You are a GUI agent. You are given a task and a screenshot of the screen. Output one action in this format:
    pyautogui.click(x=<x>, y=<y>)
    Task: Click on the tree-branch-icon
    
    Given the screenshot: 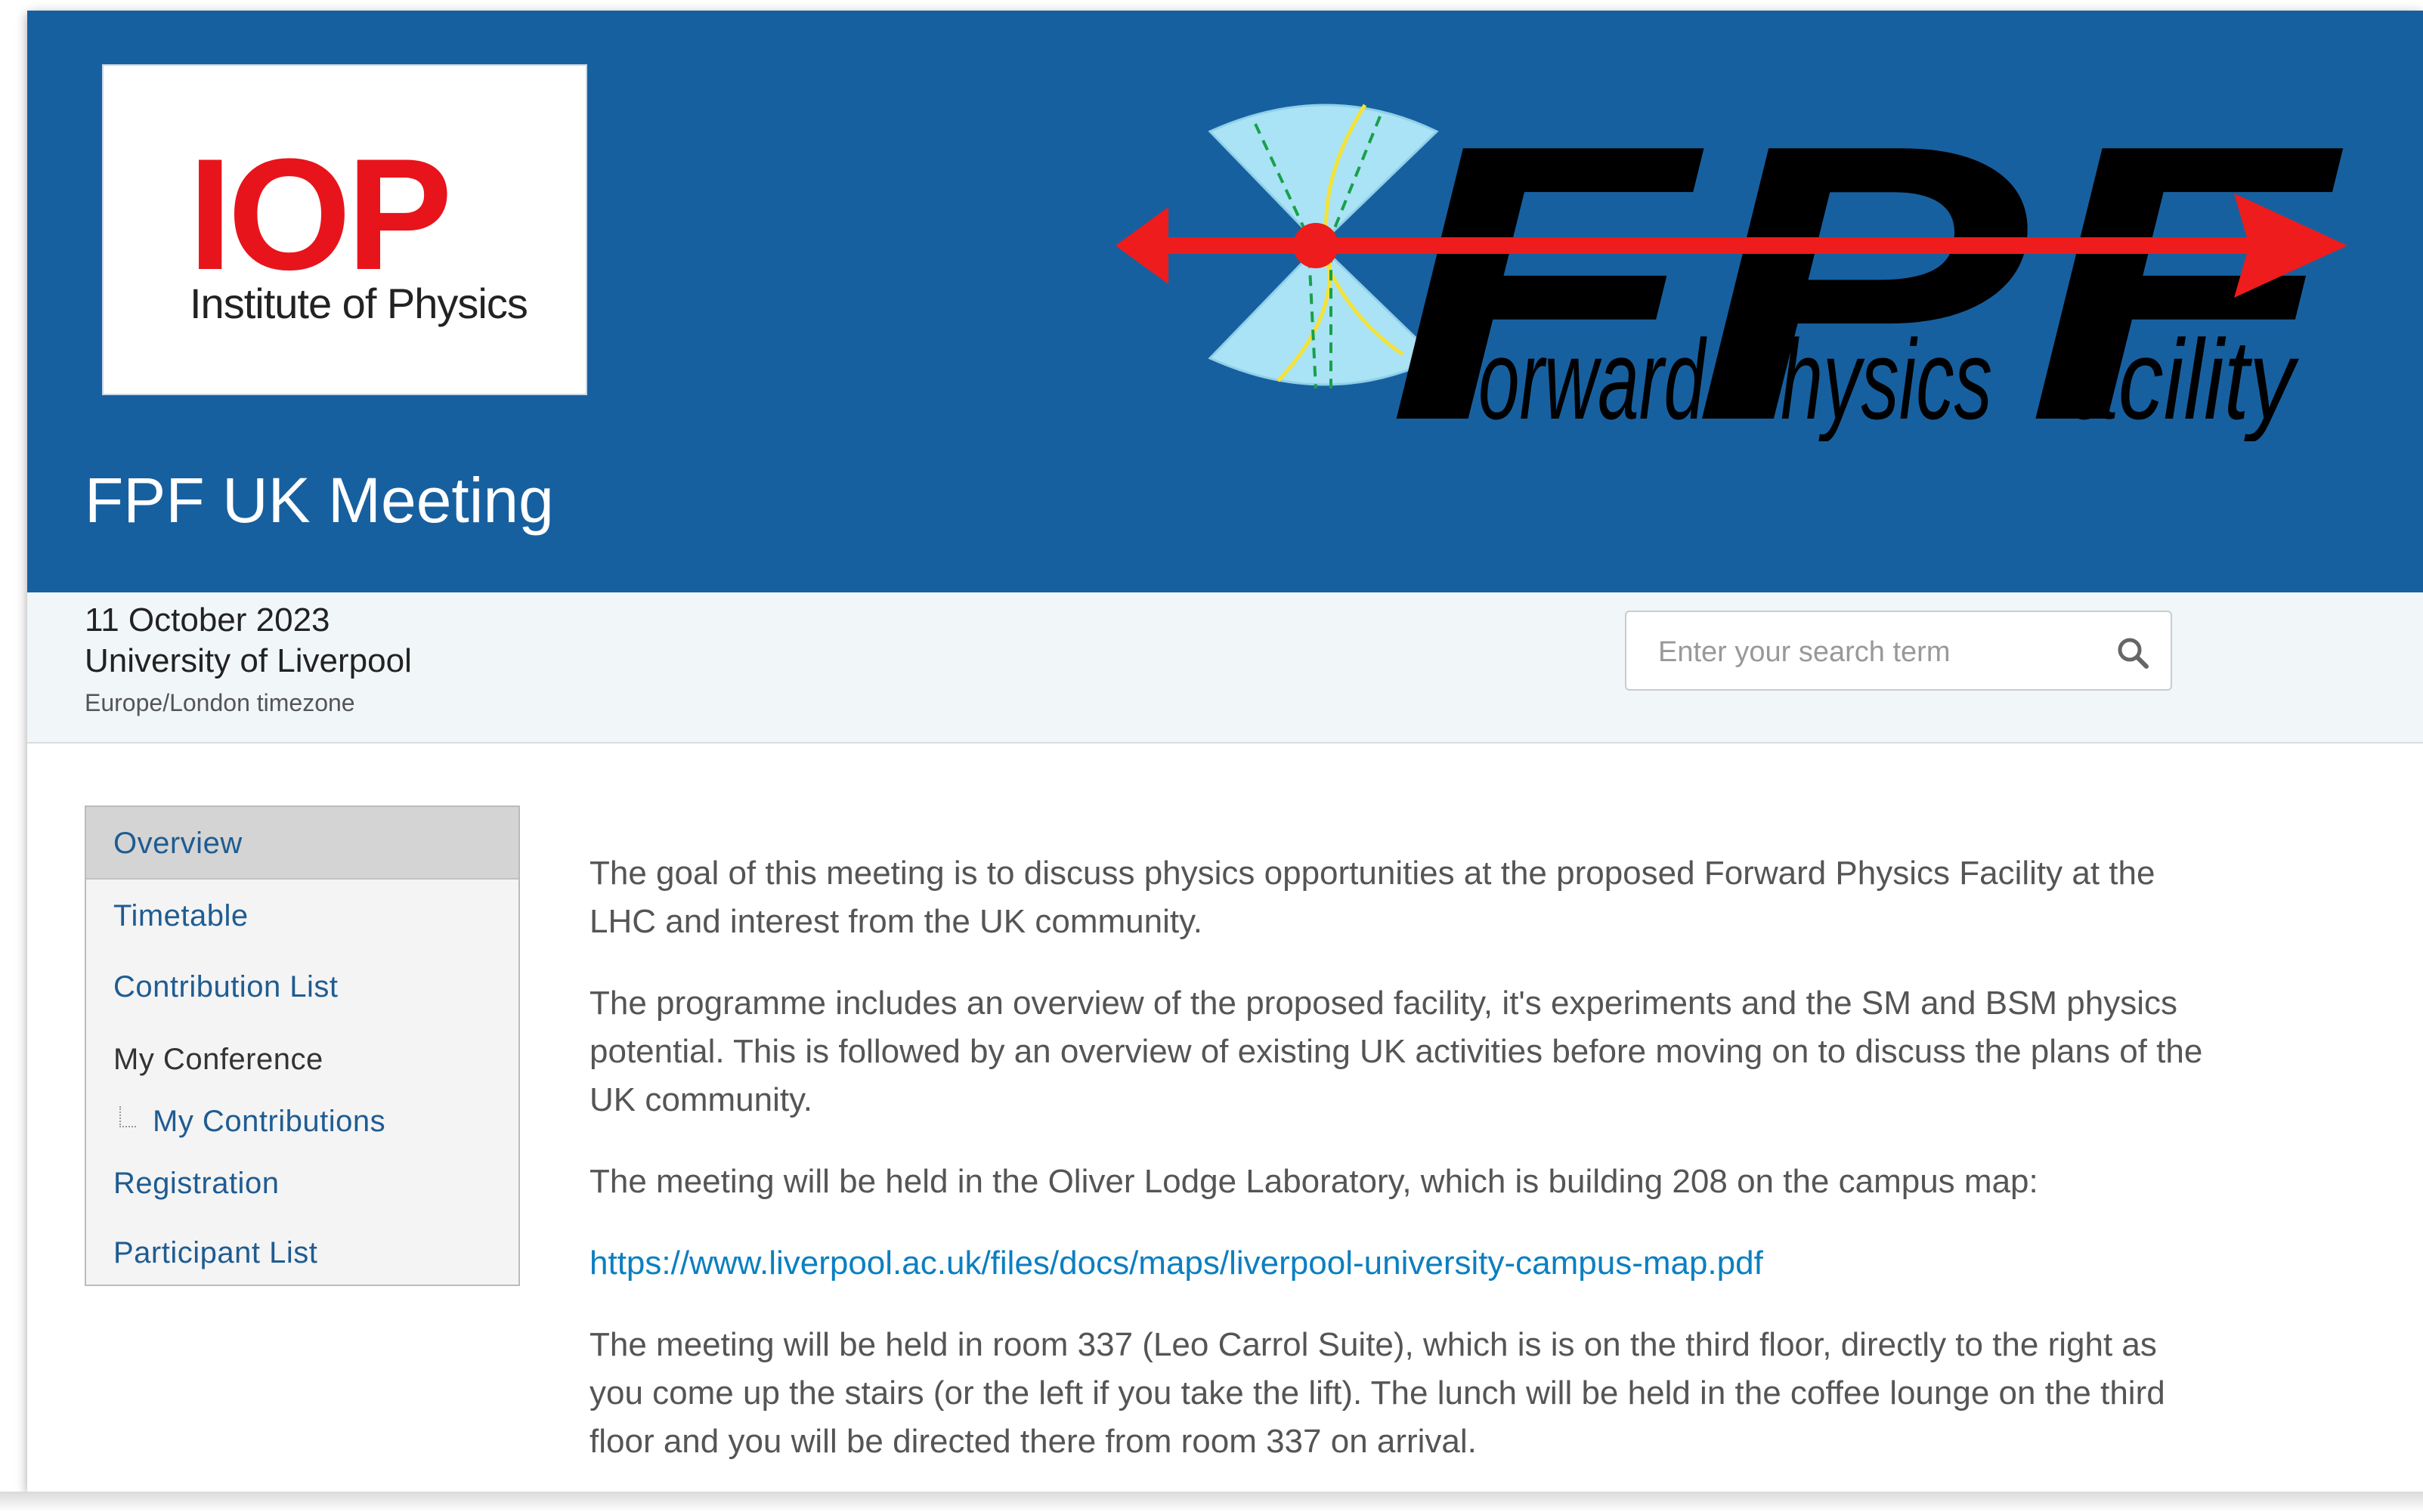 What is the action you would take?
    pyautogui.click(x=127, y=1116)
    